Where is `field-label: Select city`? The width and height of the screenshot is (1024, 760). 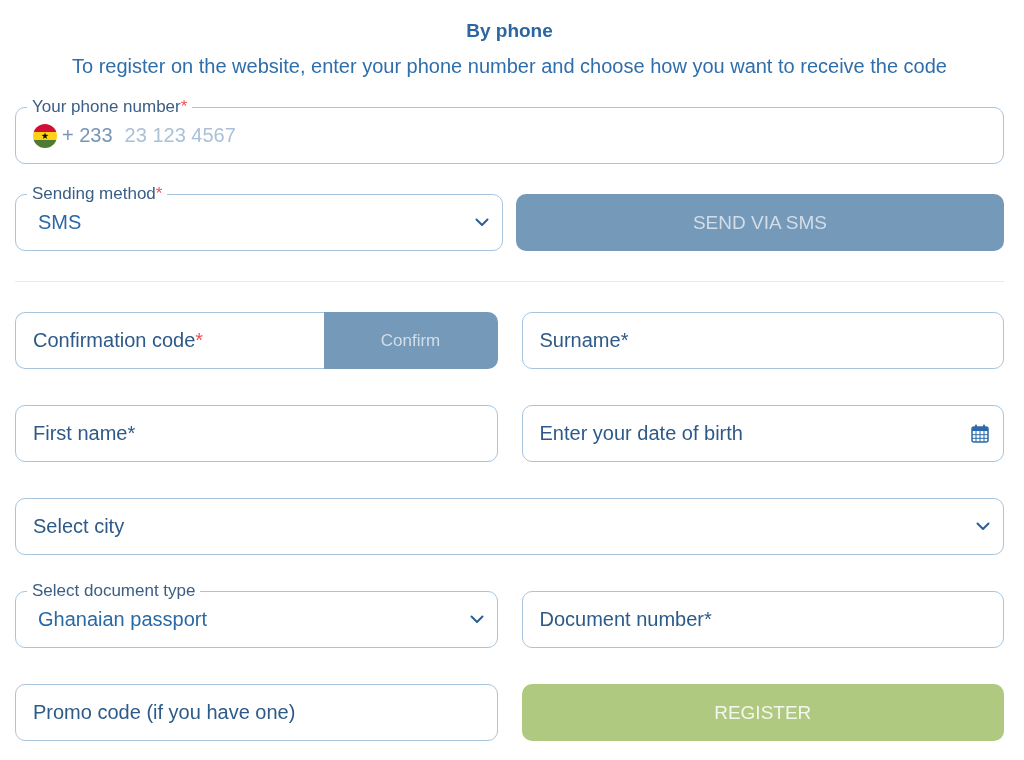 field-label: Select city is located at coordinates (79, 526).